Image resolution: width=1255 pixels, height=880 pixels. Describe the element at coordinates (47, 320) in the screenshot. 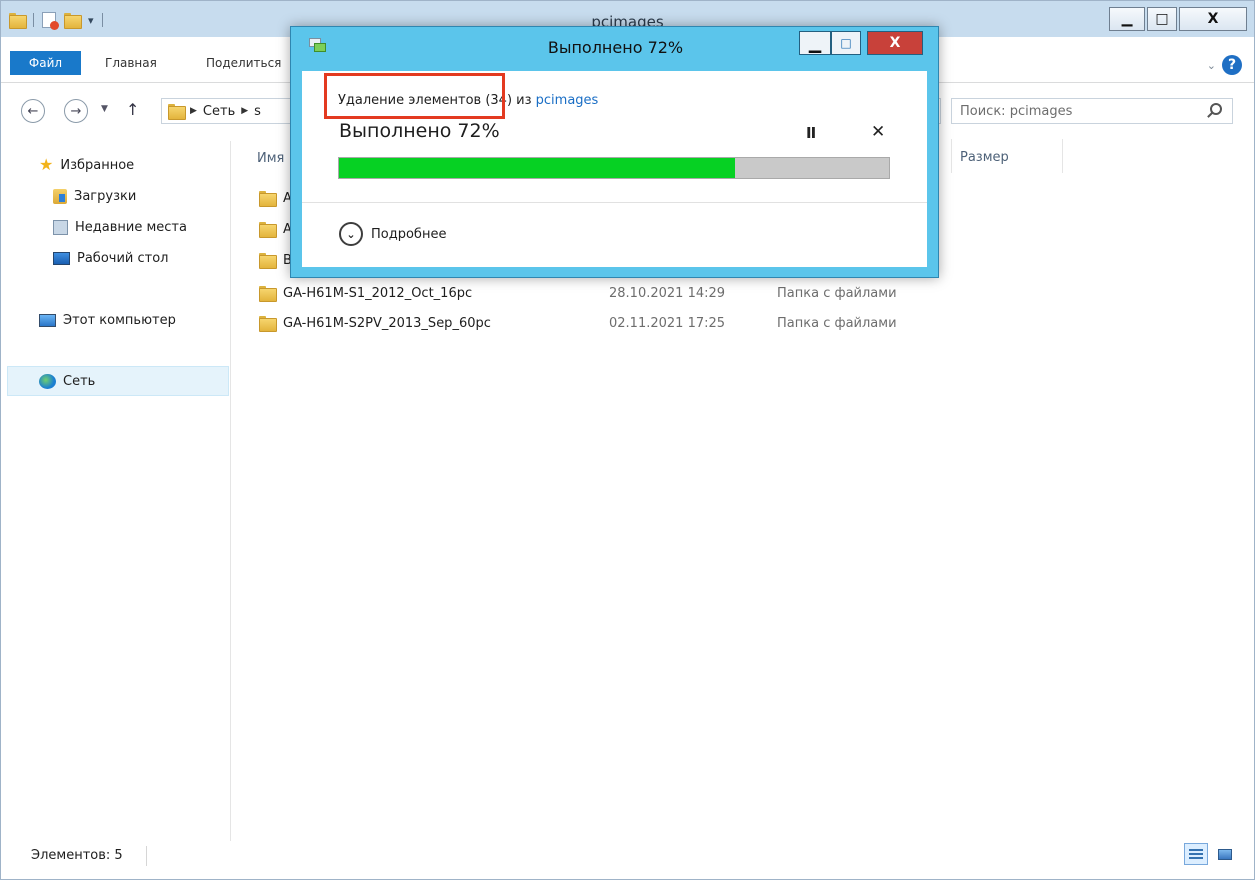

I see `computer-icon` at that location.